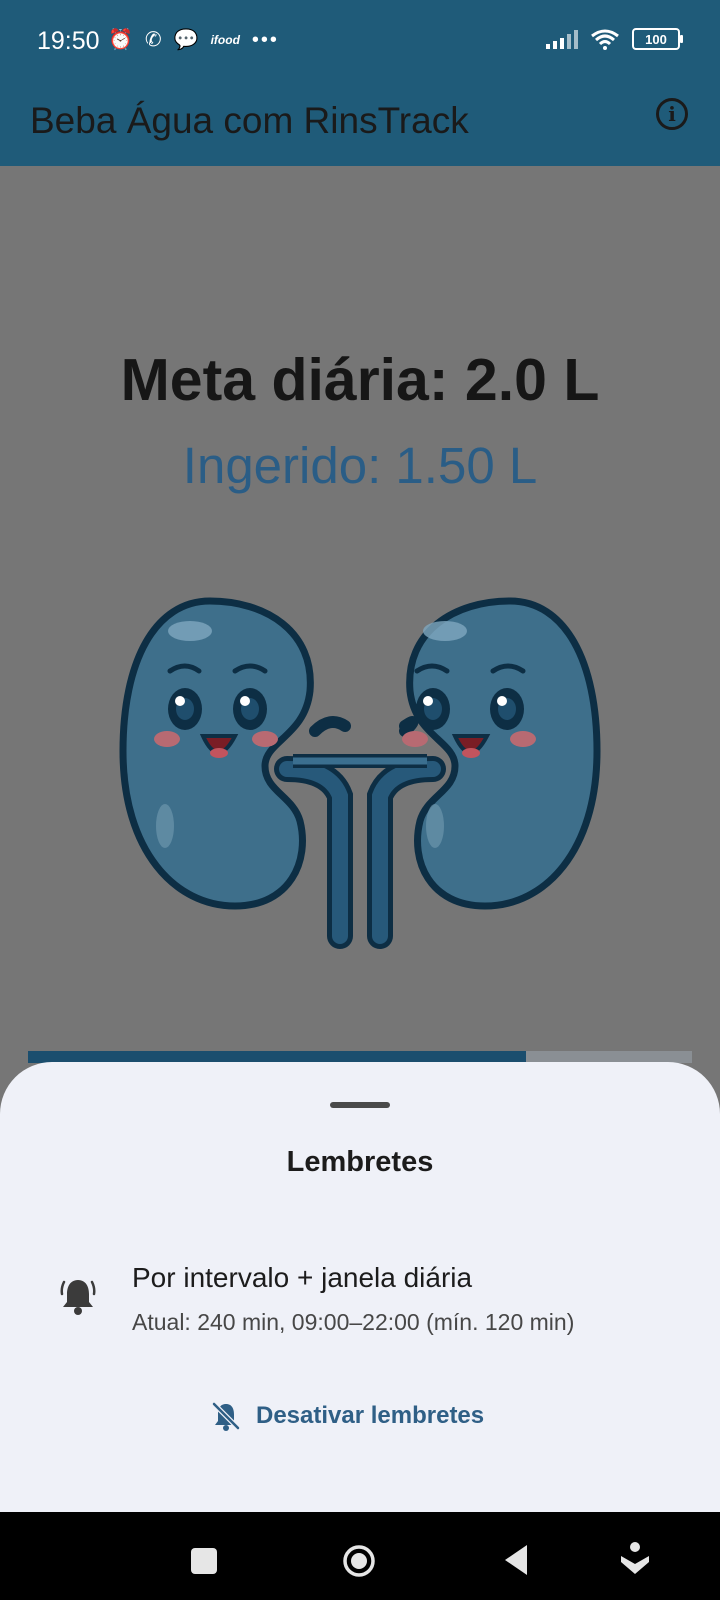 Image resolution: width=720 pixels, height=1600 pixels. Describe the element at coordinates (370, 1415) in the screenshot. I see `disable-reminders-label: Desativar lembretes` at that location.